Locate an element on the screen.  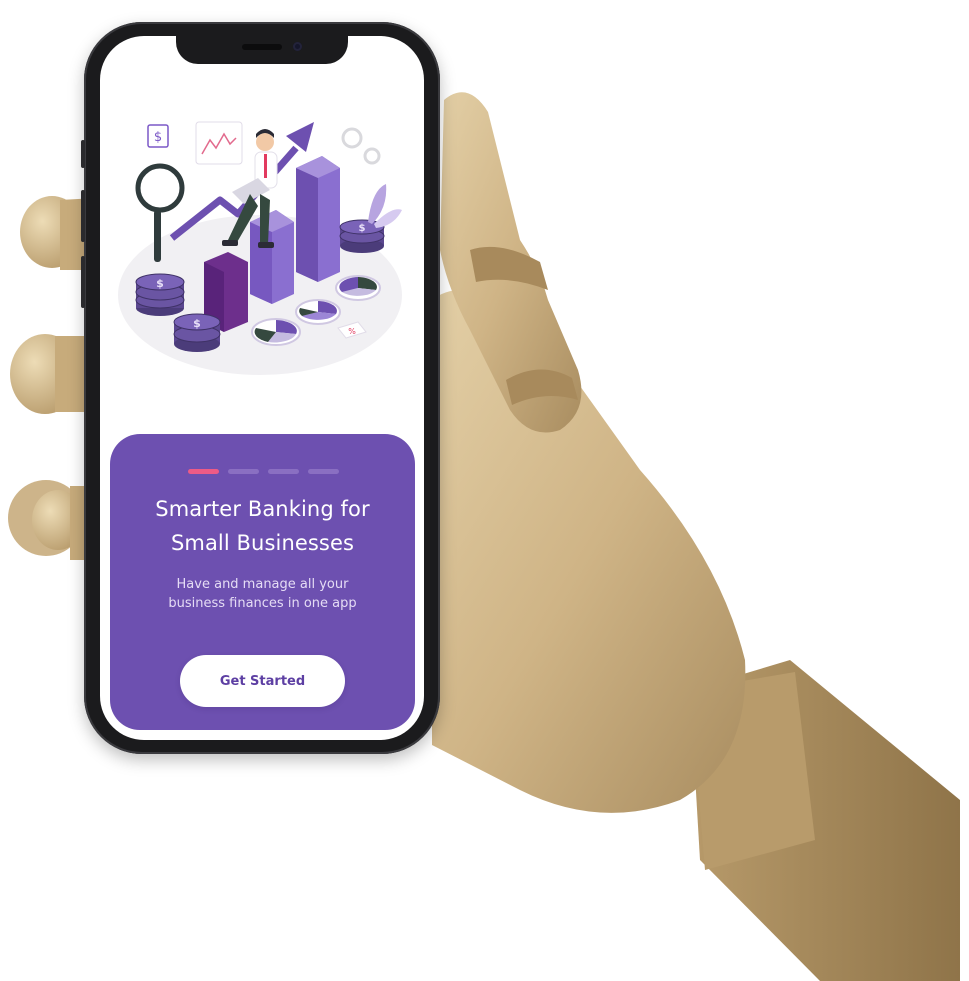
business-growth-illustration: $ $ $ $ % is located at coordinates (260, 248).